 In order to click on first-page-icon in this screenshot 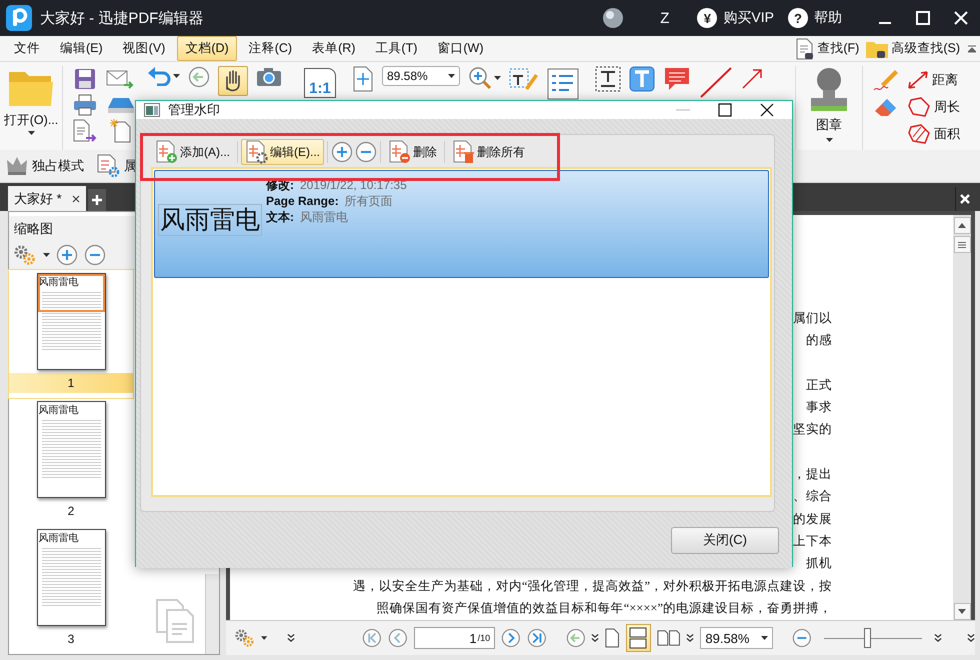, I will do `click(372, 638)`.